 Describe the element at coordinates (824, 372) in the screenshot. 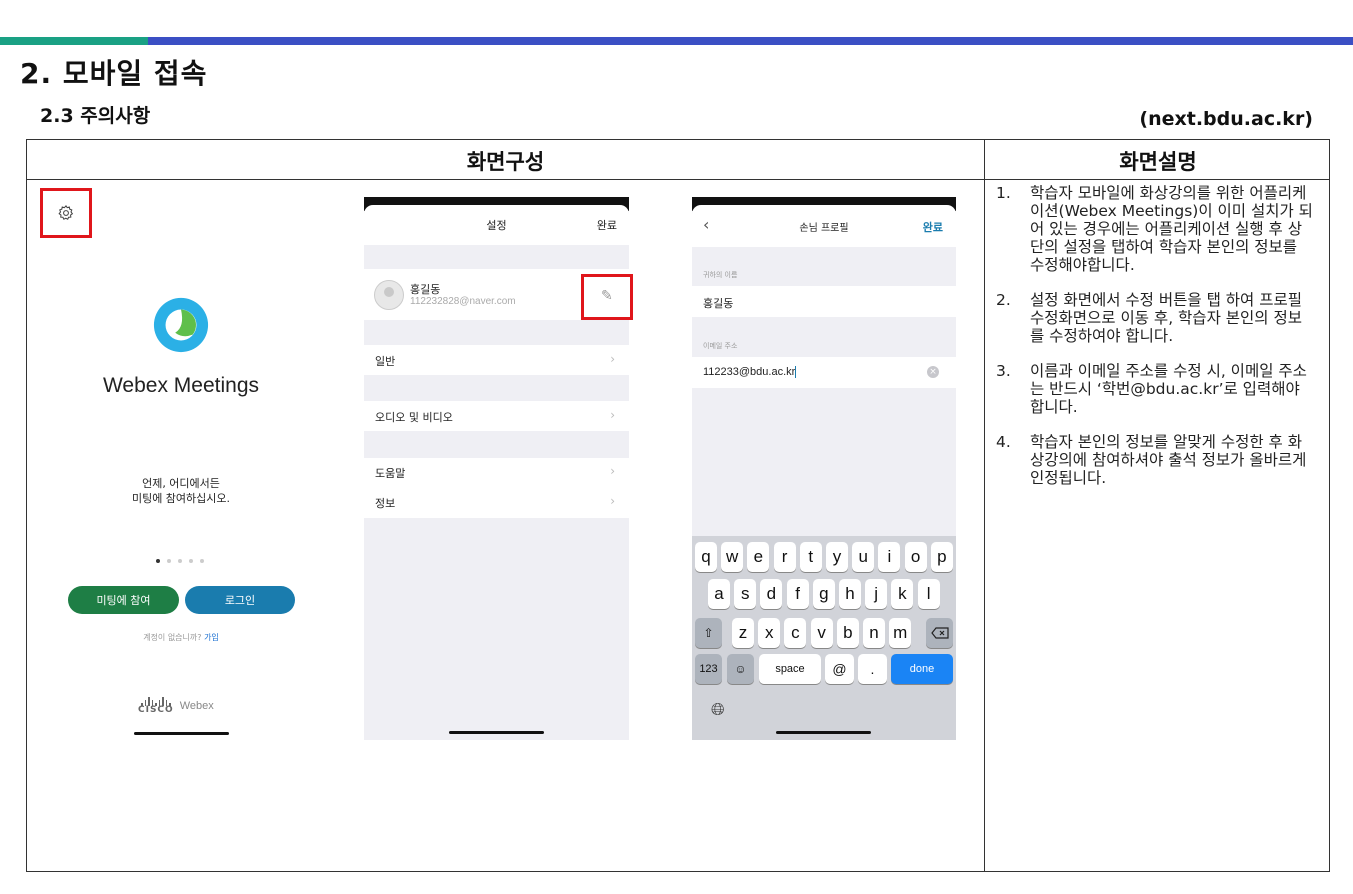

I see `email-field: 112233@bdu.ac.kr ×` at that location.